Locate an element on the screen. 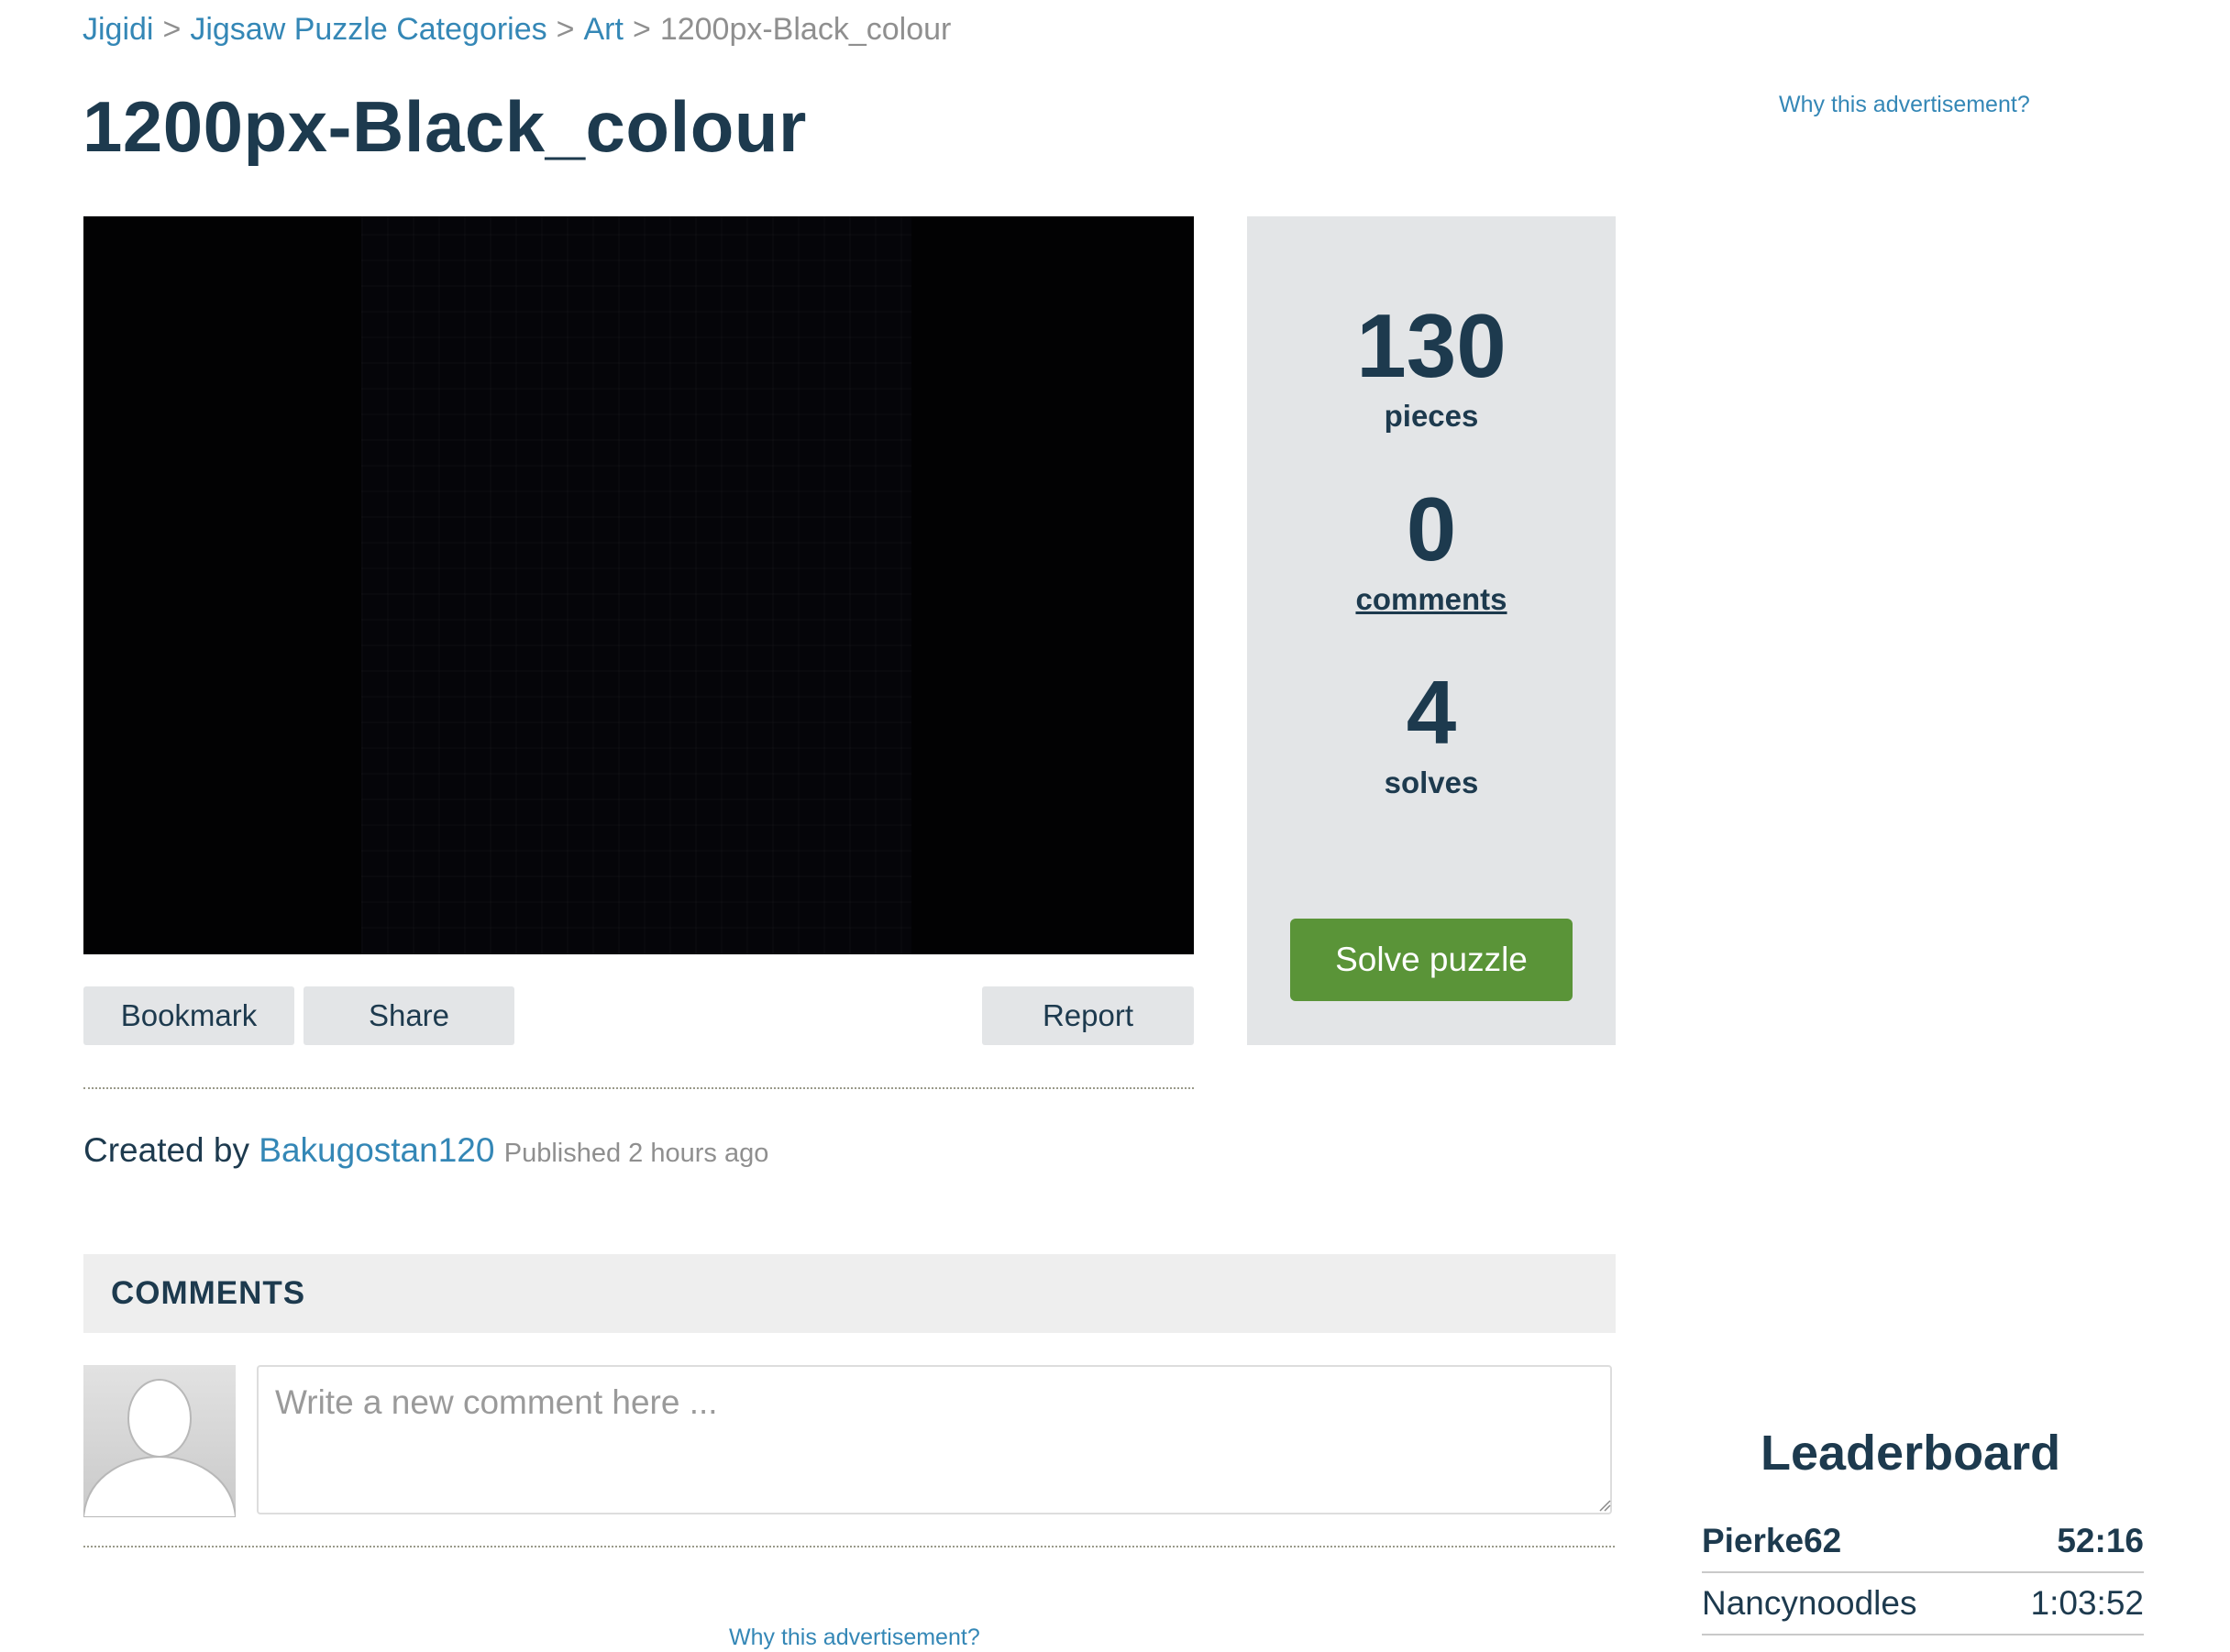 This screenshot has width=2230, height=1652. comments-link-wrap: comments is located at coordinates (1431, 599).